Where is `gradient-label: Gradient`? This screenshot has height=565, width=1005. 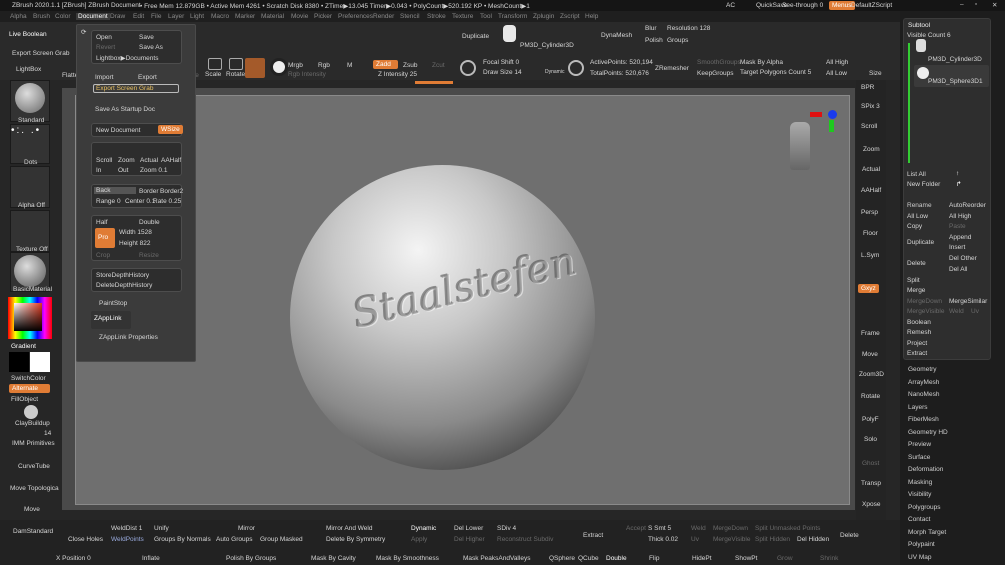 gradient-label: Gradient is located at coordinates (23, 346).